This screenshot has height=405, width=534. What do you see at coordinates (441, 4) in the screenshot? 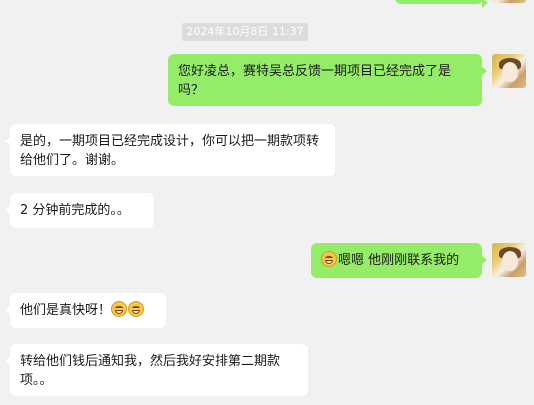
I see `message-bubble-partial` at bounding box center [441, 4].